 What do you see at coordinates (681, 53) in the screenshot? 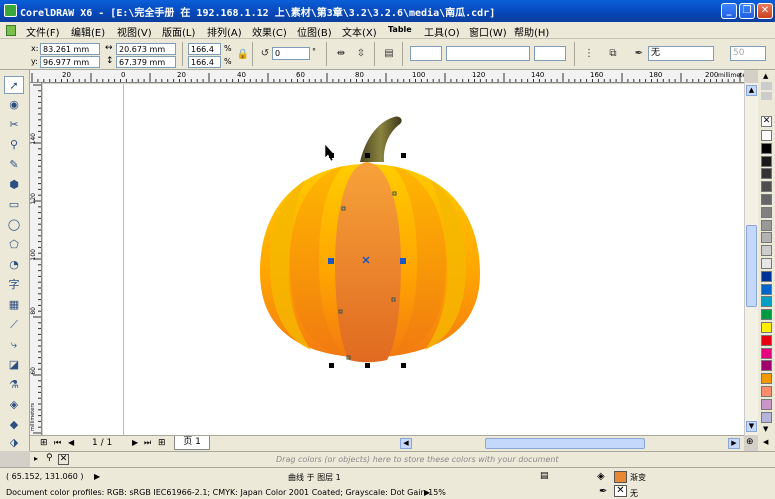
I see `outline-width-dropdown: 无` at bounding box center [681, 53].